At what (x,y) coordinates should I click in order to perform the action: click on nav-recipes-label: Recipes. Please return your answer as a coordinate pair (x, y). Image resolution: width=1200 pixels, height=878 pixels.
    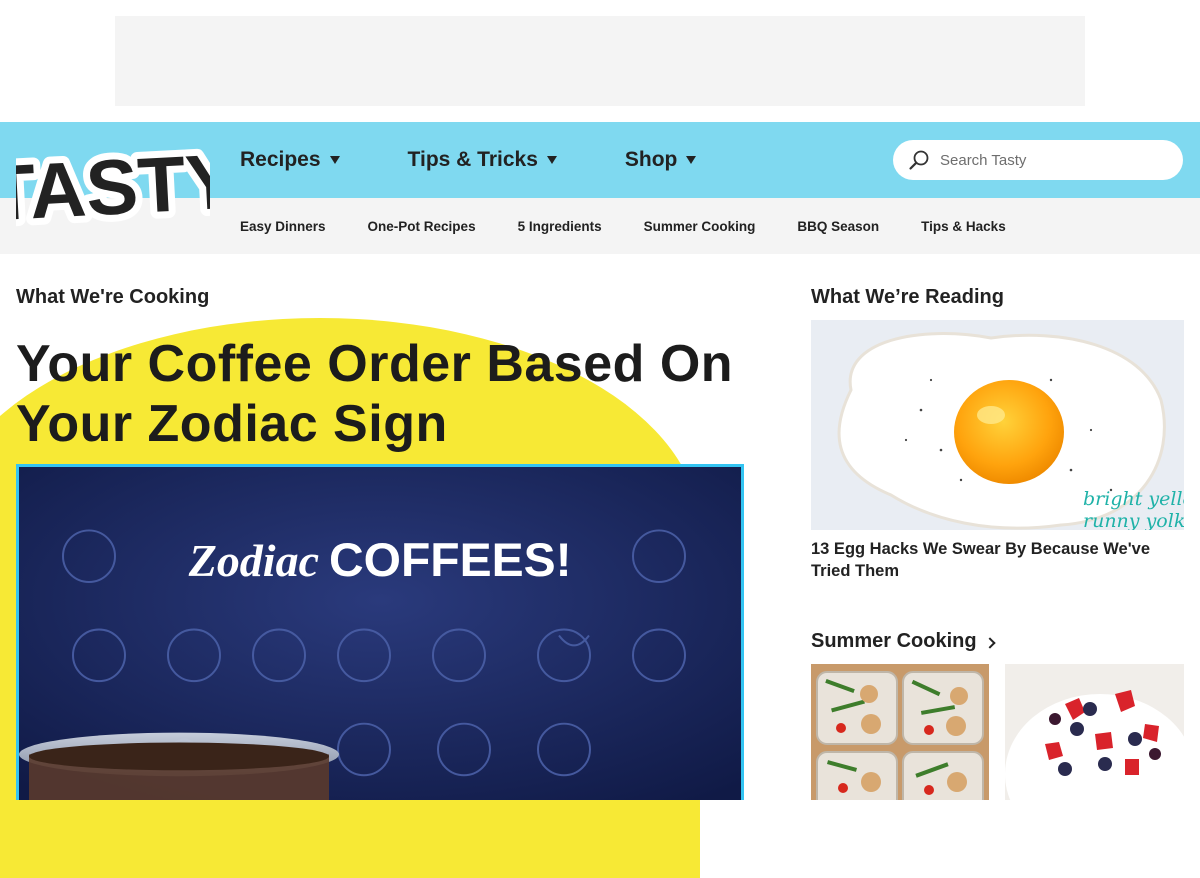
    Looking at the image, I should click on (280, 159).